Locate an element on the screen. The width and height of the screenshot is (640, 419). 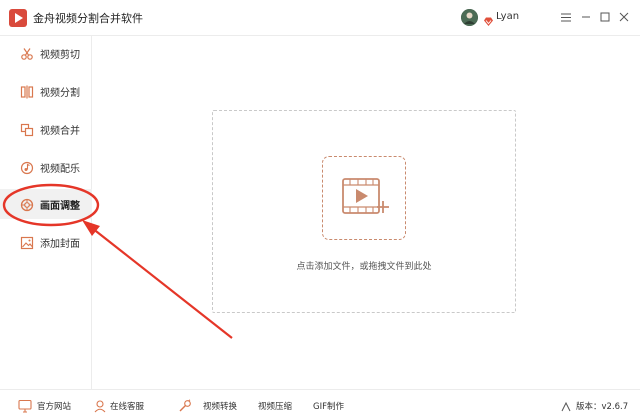
user-name: Lyan is located at coordinates (507, 16).